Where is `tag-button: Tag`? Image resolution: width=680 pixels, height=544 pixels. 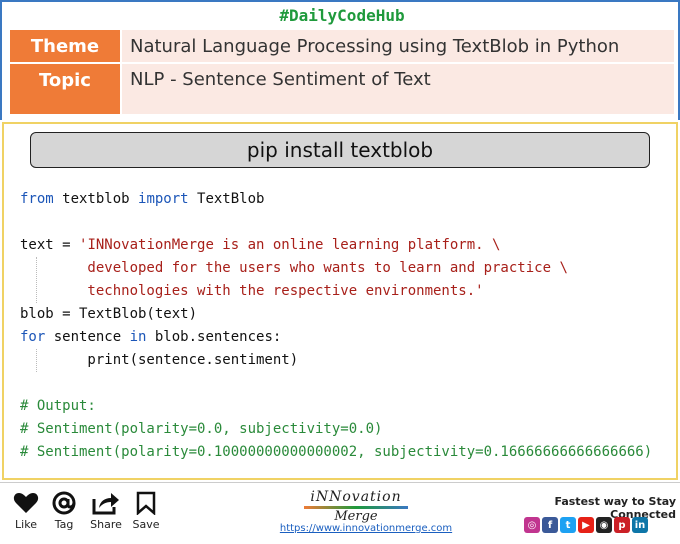
tag-button: Tag is located at coordinates (64, 511).